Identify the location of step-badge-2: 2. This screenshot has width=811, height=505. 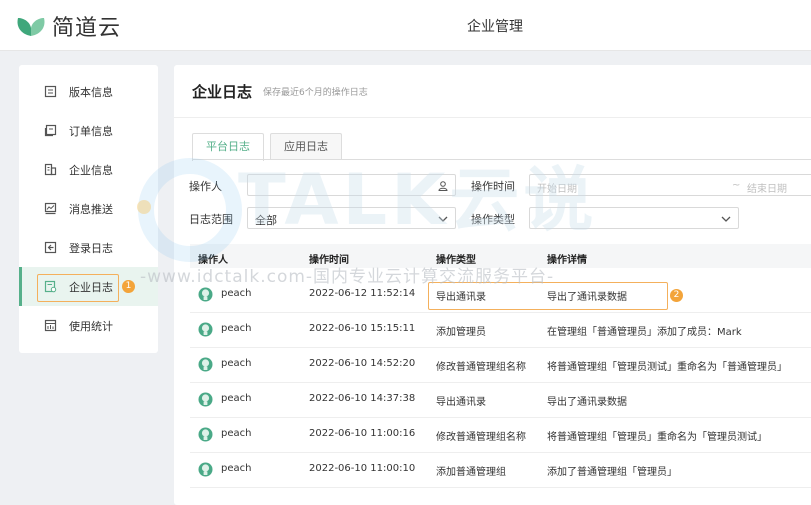
(676, 295).